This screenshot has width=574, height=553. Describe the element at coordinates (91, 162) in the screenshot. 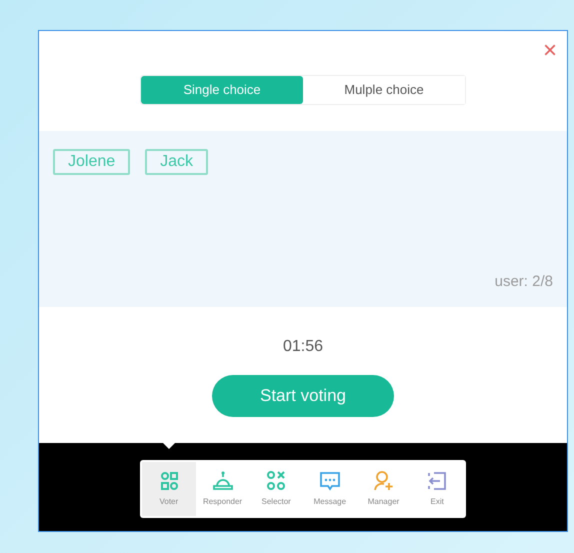

I see `participant-tag: Jolene` at that location.